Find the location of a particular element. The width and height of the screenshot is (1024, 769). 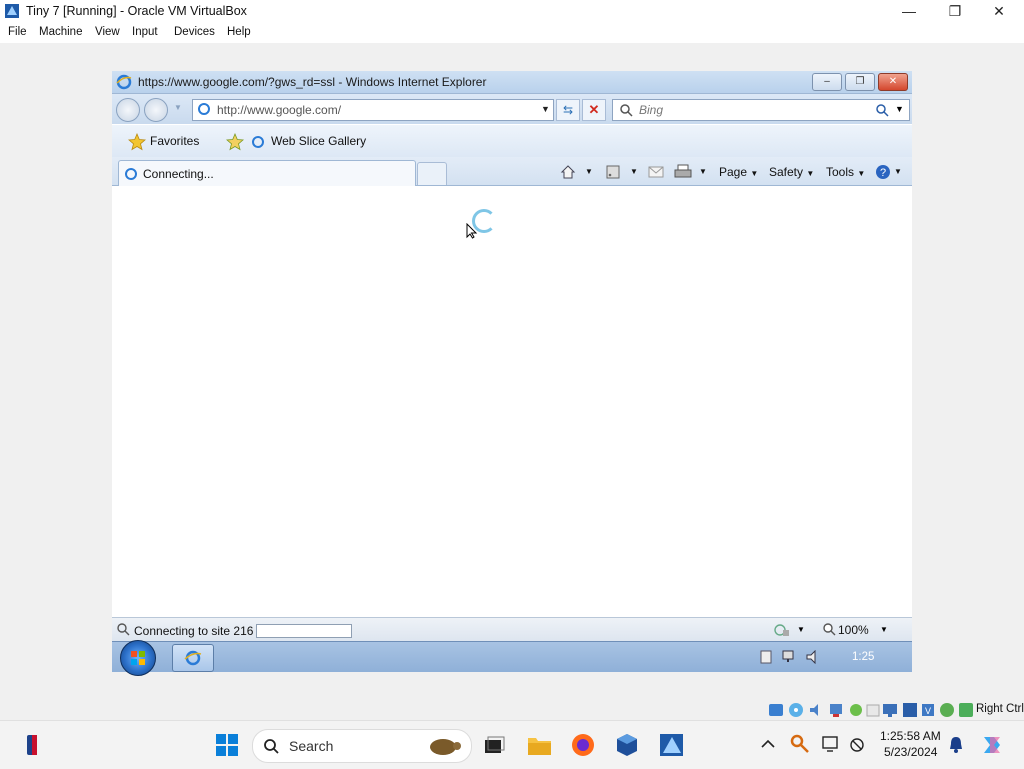

page-menu: Page ▼ is located at coordinates (738, 172).